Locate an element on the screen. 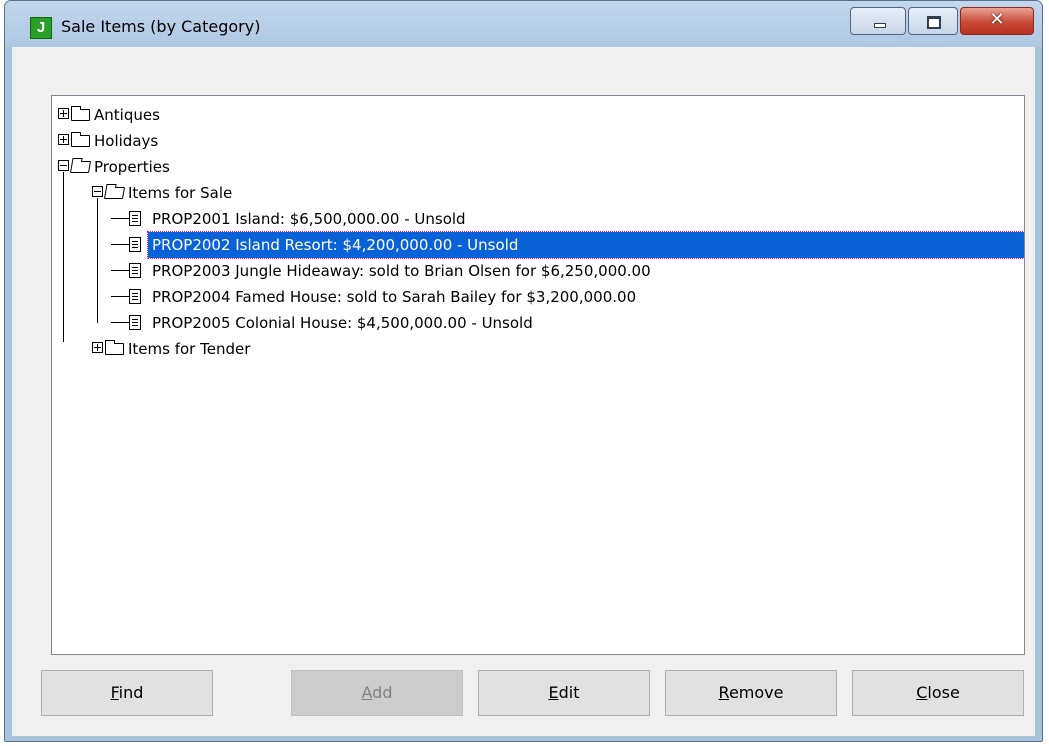 The image size is (1049, 746). minimize-icon is located at coordinates (880, 25).